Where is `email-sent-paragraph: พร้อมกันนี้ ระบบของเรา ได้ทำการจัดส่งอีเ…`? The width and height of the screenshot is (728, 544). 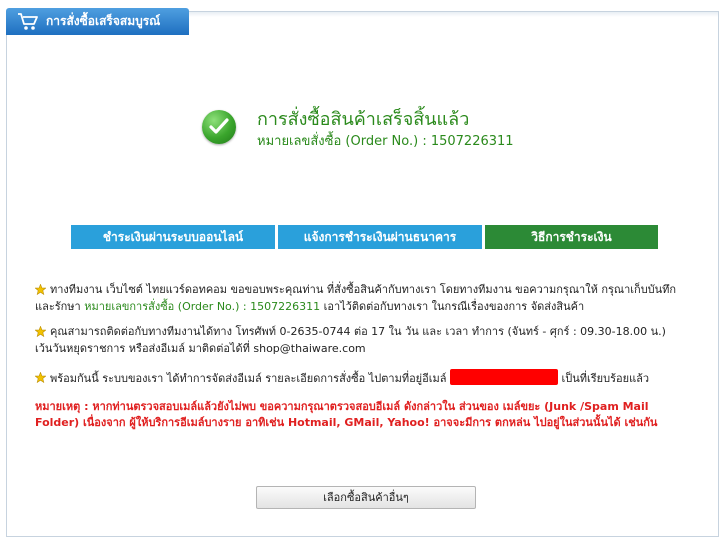
email-sent-paragraph: พร้อมกันนี้ ระบบของเรา ได้ทำการจัดส่งอีเ… is located at coordinates (360, 378).